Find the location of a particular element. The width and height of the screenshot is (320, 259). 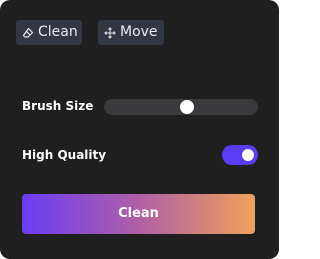

toggle-knob is located at coordinates (248, 155).